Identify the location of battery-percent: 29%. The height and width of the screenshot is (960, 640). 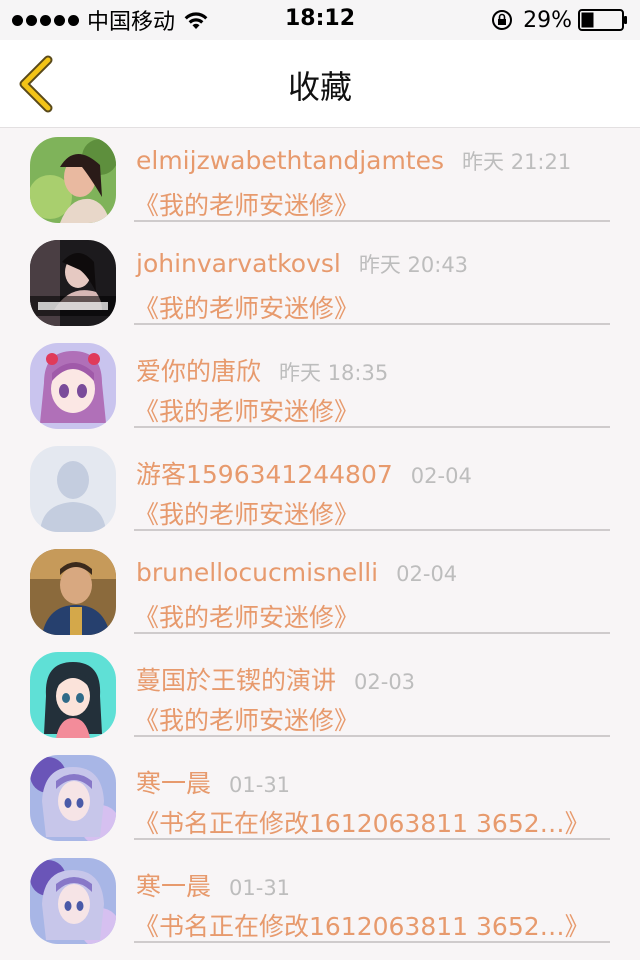
(547, 20).